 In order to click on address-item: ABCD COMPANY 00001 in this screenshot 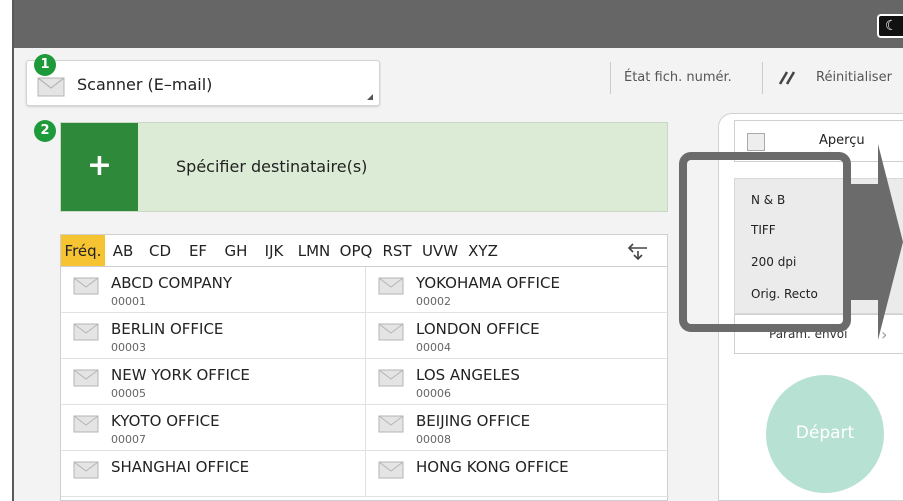, I will do `click(213, 290)`.